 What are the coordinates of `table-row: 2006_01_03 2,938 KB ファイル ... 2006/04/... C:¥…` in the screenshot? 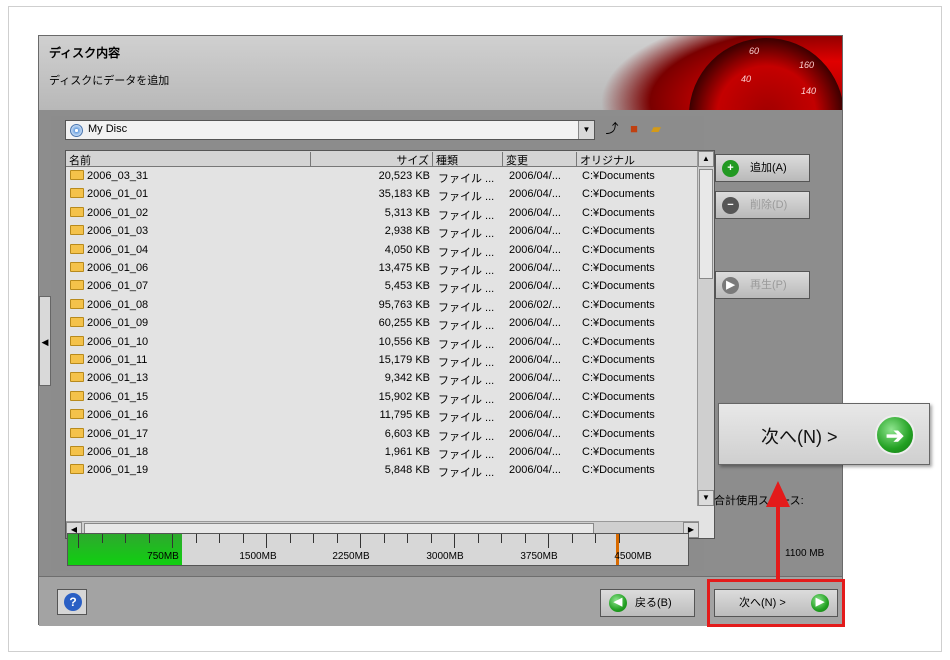 It's located at (382, 232).